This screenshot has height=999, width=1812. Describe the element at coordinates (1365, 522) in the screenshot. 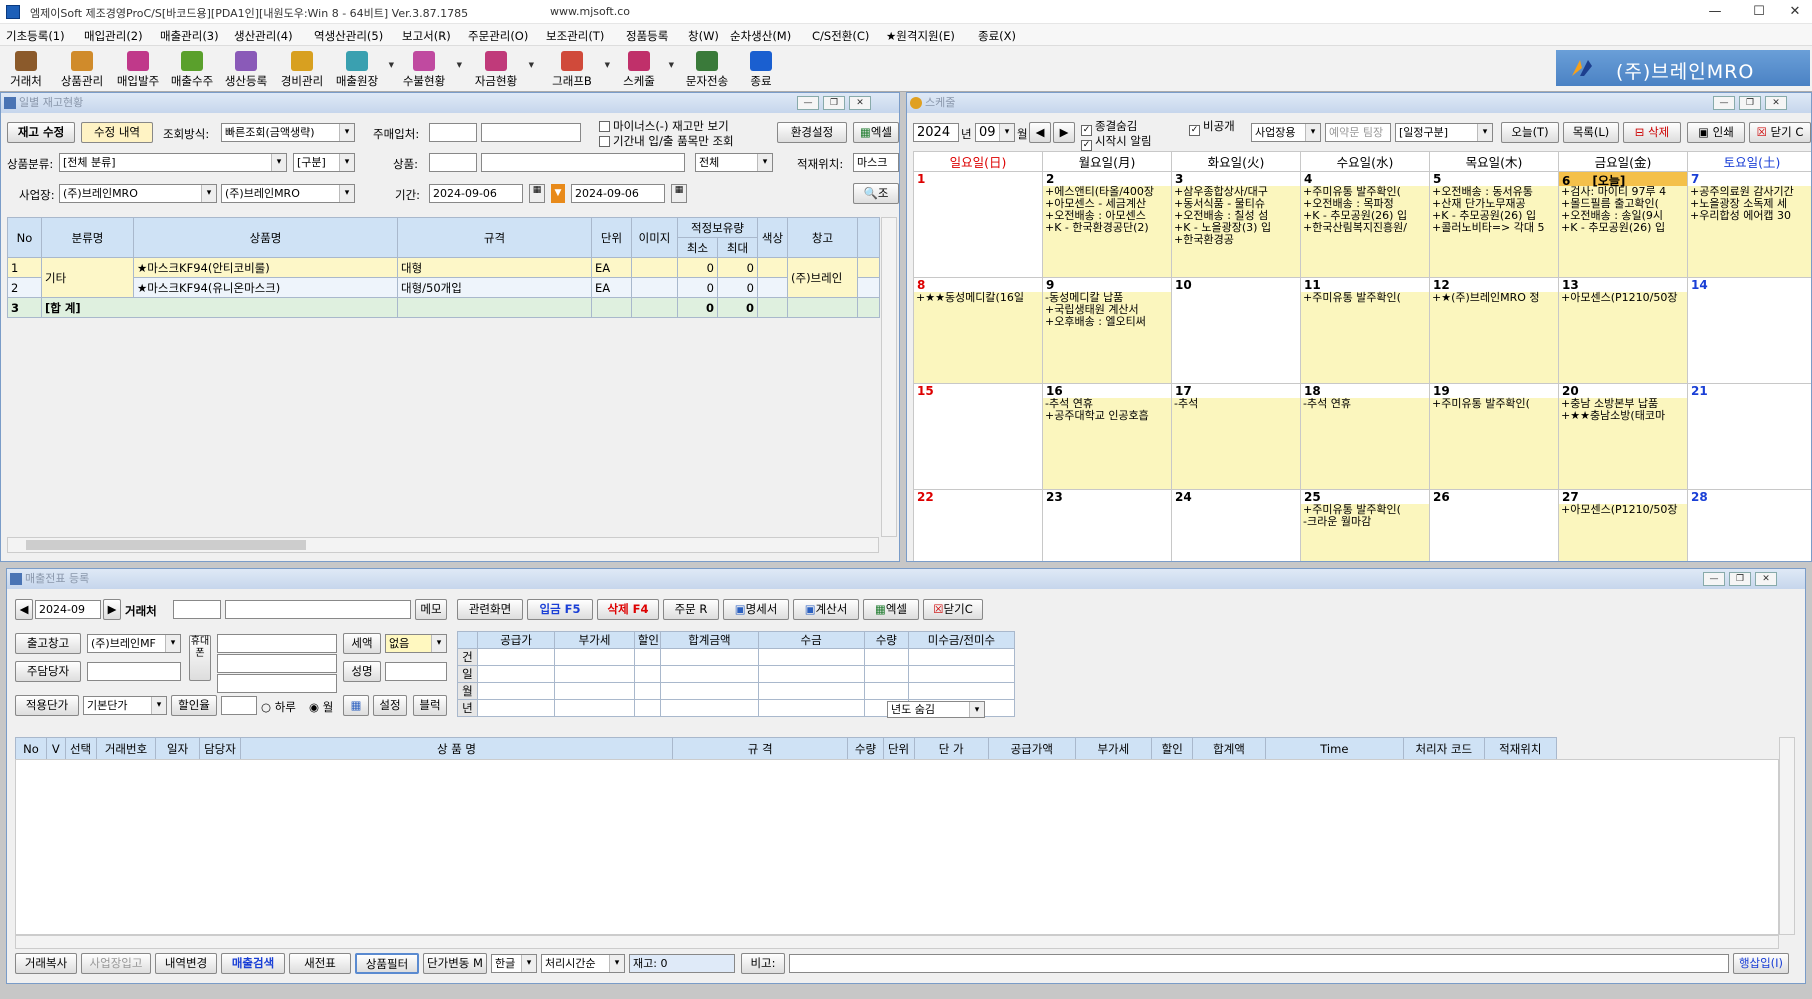

I see `calendar-event: -크라운 월마감` at that location.